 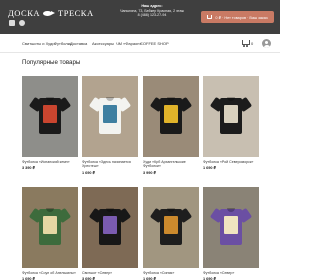 What do you see at coordinates (103, 43) in the screenshot?
I see `nav-item-accessories: Аксессуары` at bounding box center [103, 43].